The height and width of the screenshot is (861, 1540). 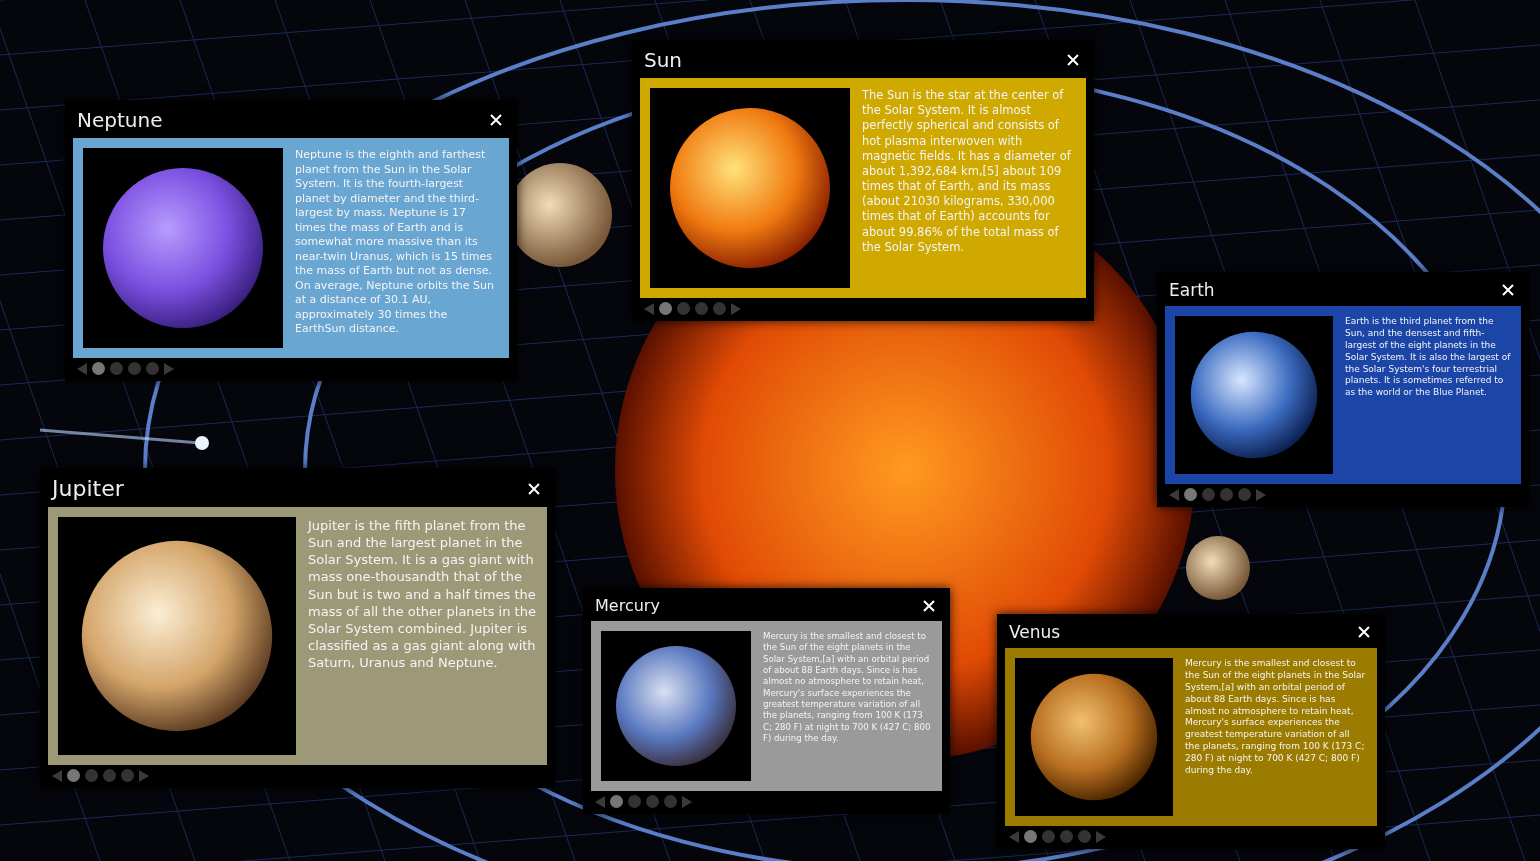 What do you see at coordinates (663, 60) in the screenshot?
I see `panel-title: Sun` at bounding box center [663, 60].